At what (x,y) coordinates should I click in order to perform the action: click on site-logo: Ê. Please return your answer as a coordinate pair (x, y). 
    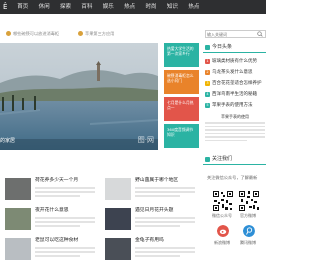
    Looking at the image, I should click on (6, 7).